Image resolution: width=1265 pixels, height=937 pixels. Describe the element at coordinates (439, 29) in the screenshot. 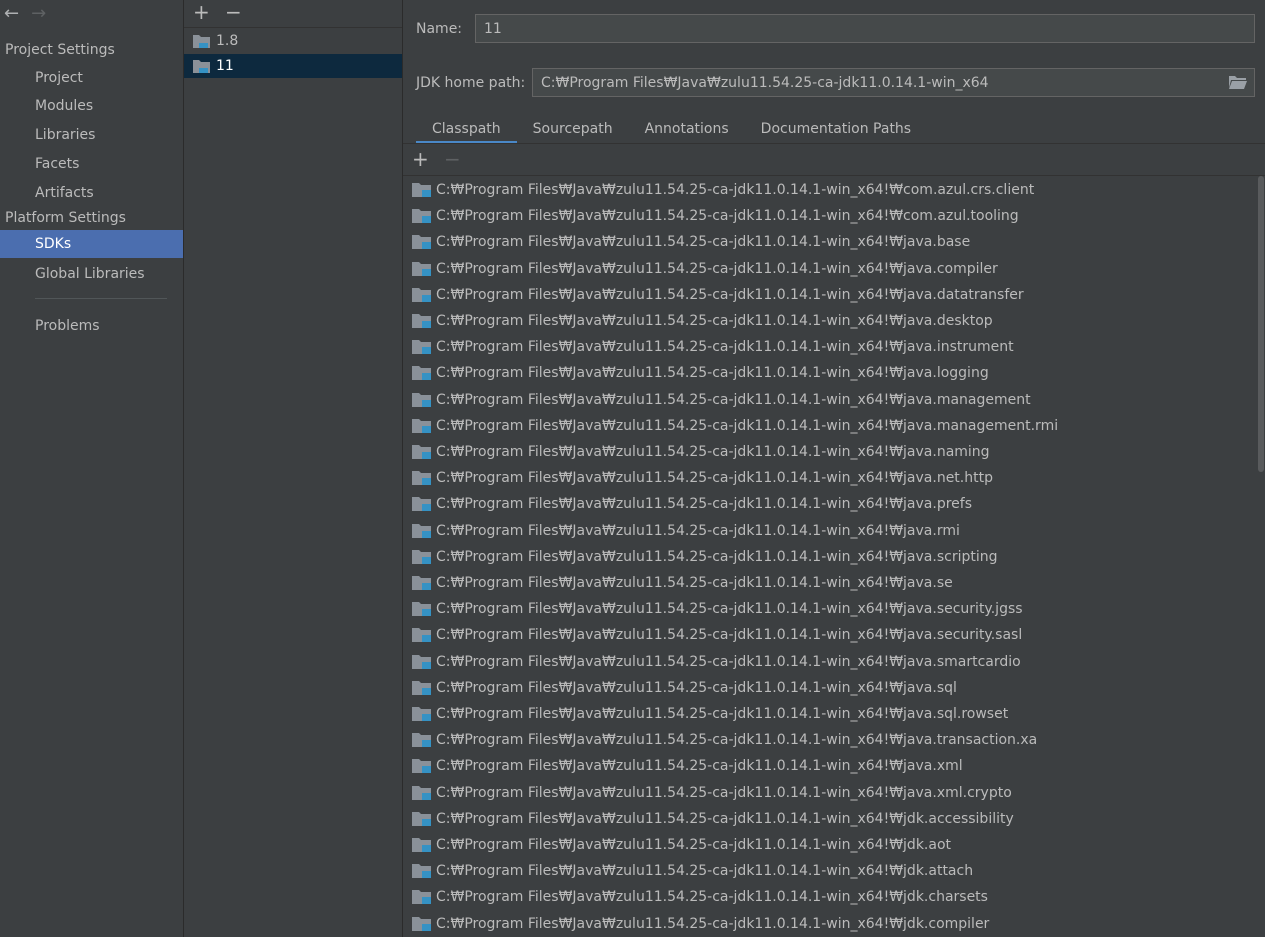

I see `name-label: Name:` at that location.